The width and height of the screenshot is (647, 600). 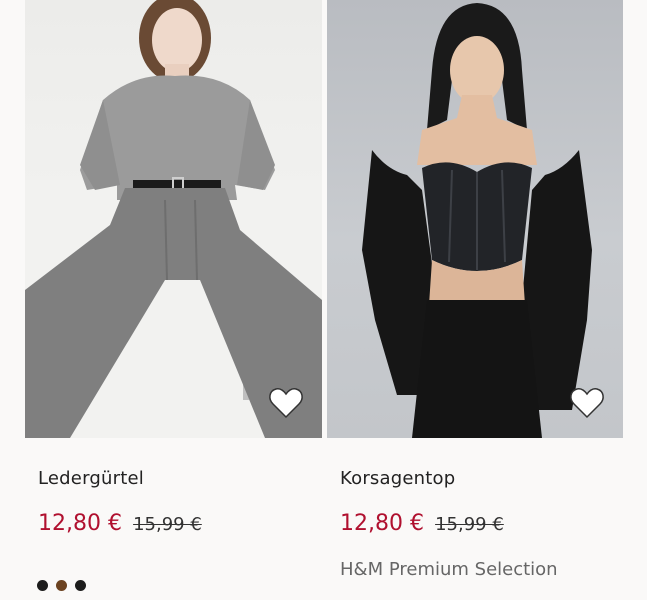 What do you see at coordinates (449, 569) in the screenshot?
I see `brand-label: H&M Premium Selection` at bounding box center [449, 569].